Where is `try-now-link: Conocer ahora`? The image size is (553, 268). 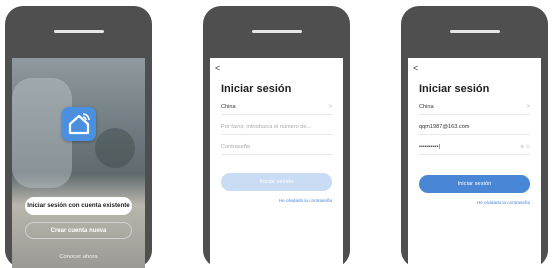 try-now-link: Conocer ahora is located at coordinates (78, 257).